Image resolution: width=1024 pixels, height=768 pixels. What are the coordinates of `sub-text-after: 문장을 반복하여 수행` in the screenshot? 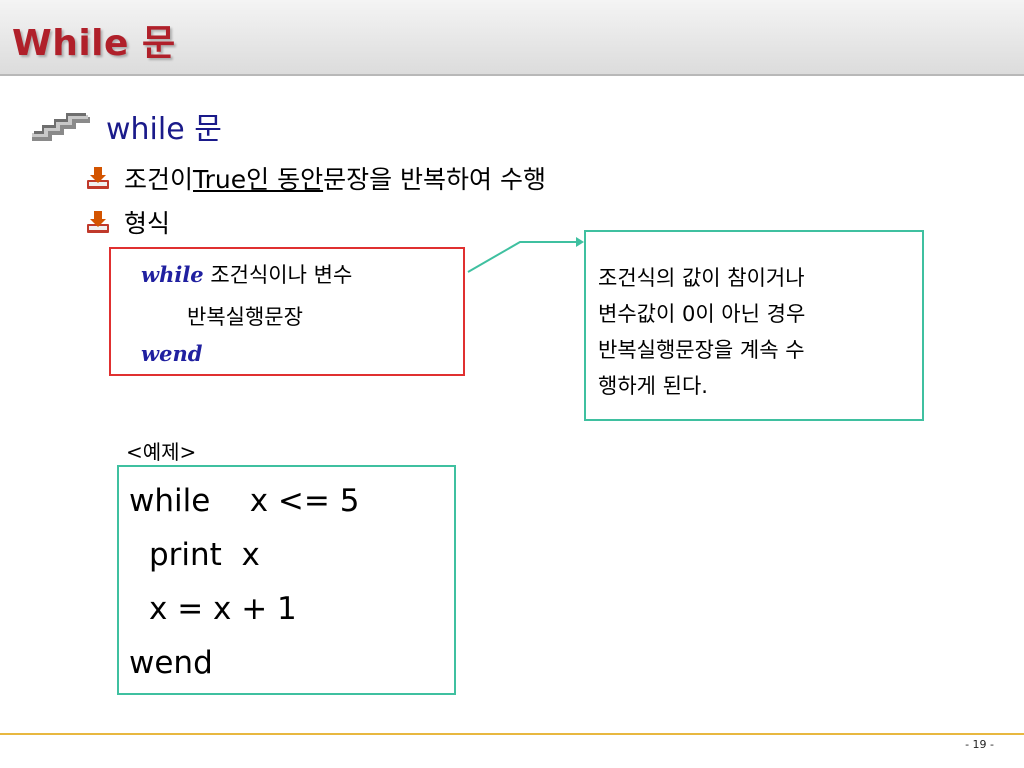 It's located at (434, 179).